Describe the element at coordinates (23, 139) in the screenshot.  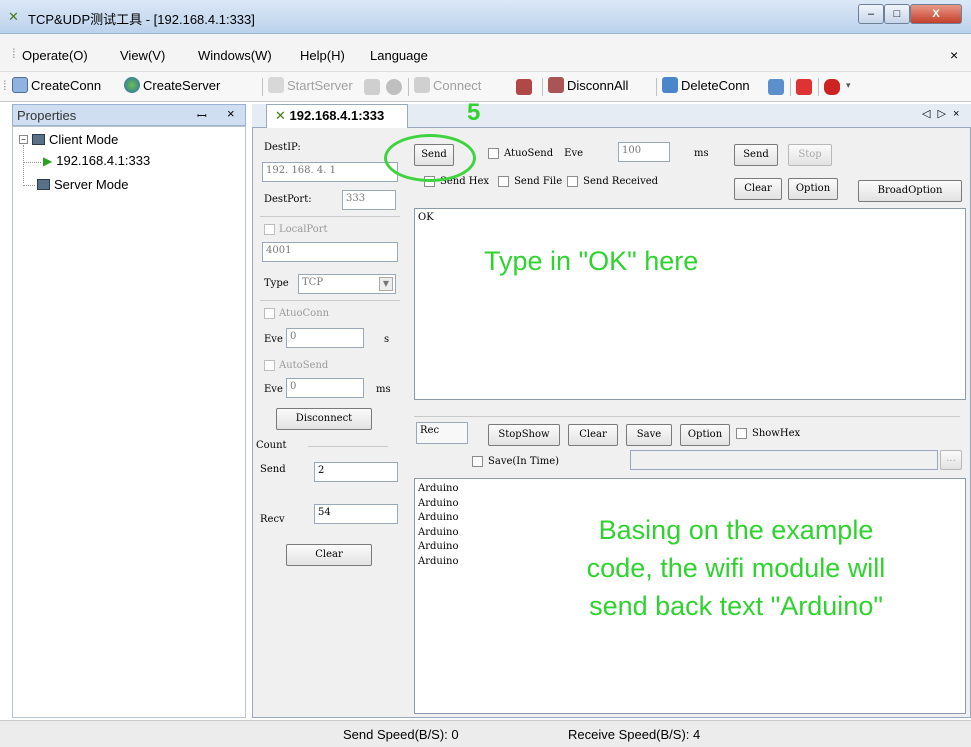
I see `collapse-icon: −` at that location.